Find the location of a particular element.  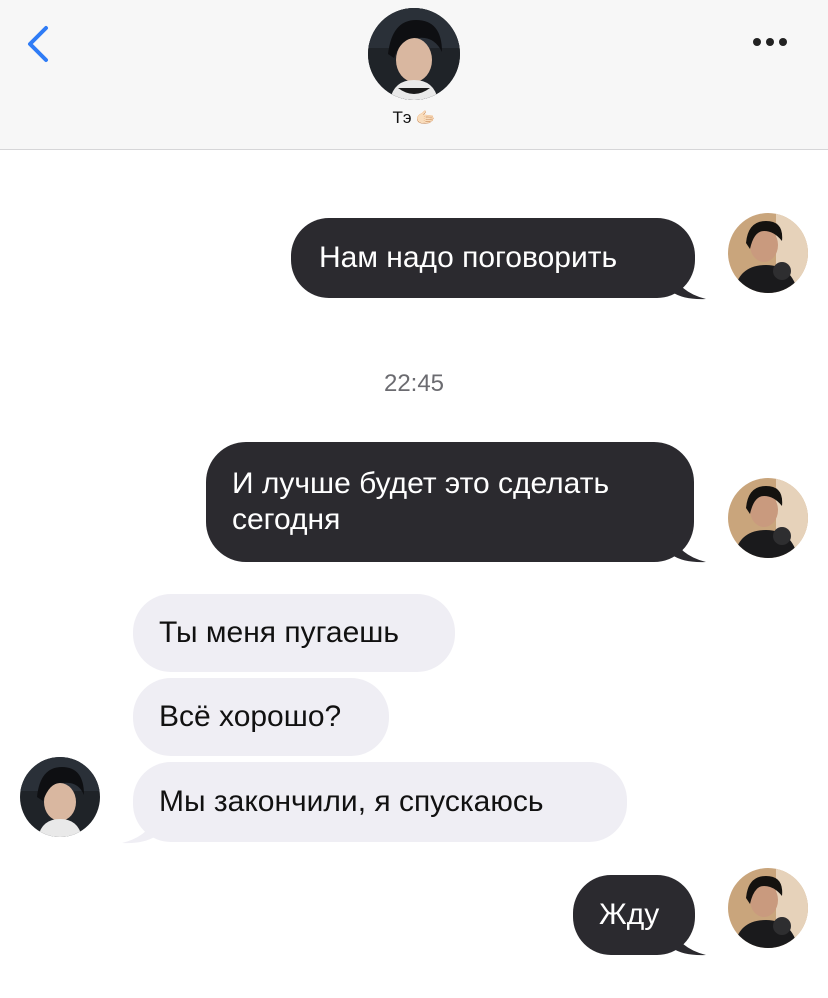

ellipsis-icon is located at coordinates (770, 42).